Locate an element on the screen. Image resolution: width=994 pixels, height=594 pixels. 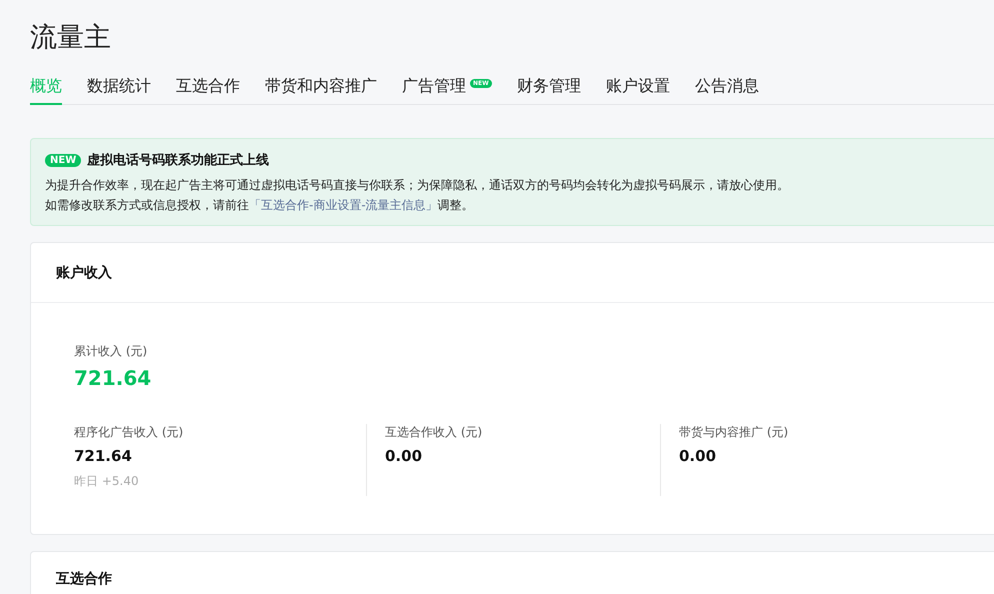
nav-tab: 互选合作 is located at coordinates (208, 88).